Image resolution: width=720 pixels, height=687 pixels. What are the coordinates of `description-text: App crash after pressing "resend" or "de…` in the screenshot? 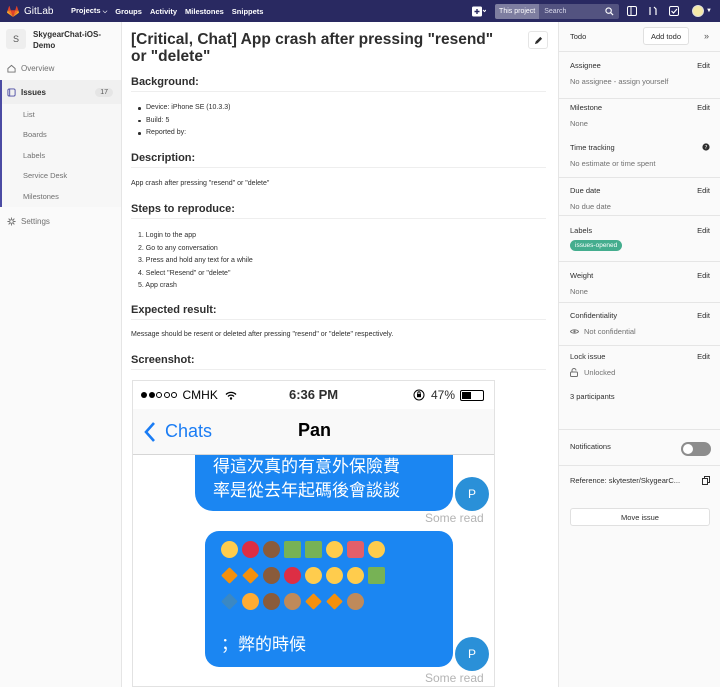 It's located at (200, 183).